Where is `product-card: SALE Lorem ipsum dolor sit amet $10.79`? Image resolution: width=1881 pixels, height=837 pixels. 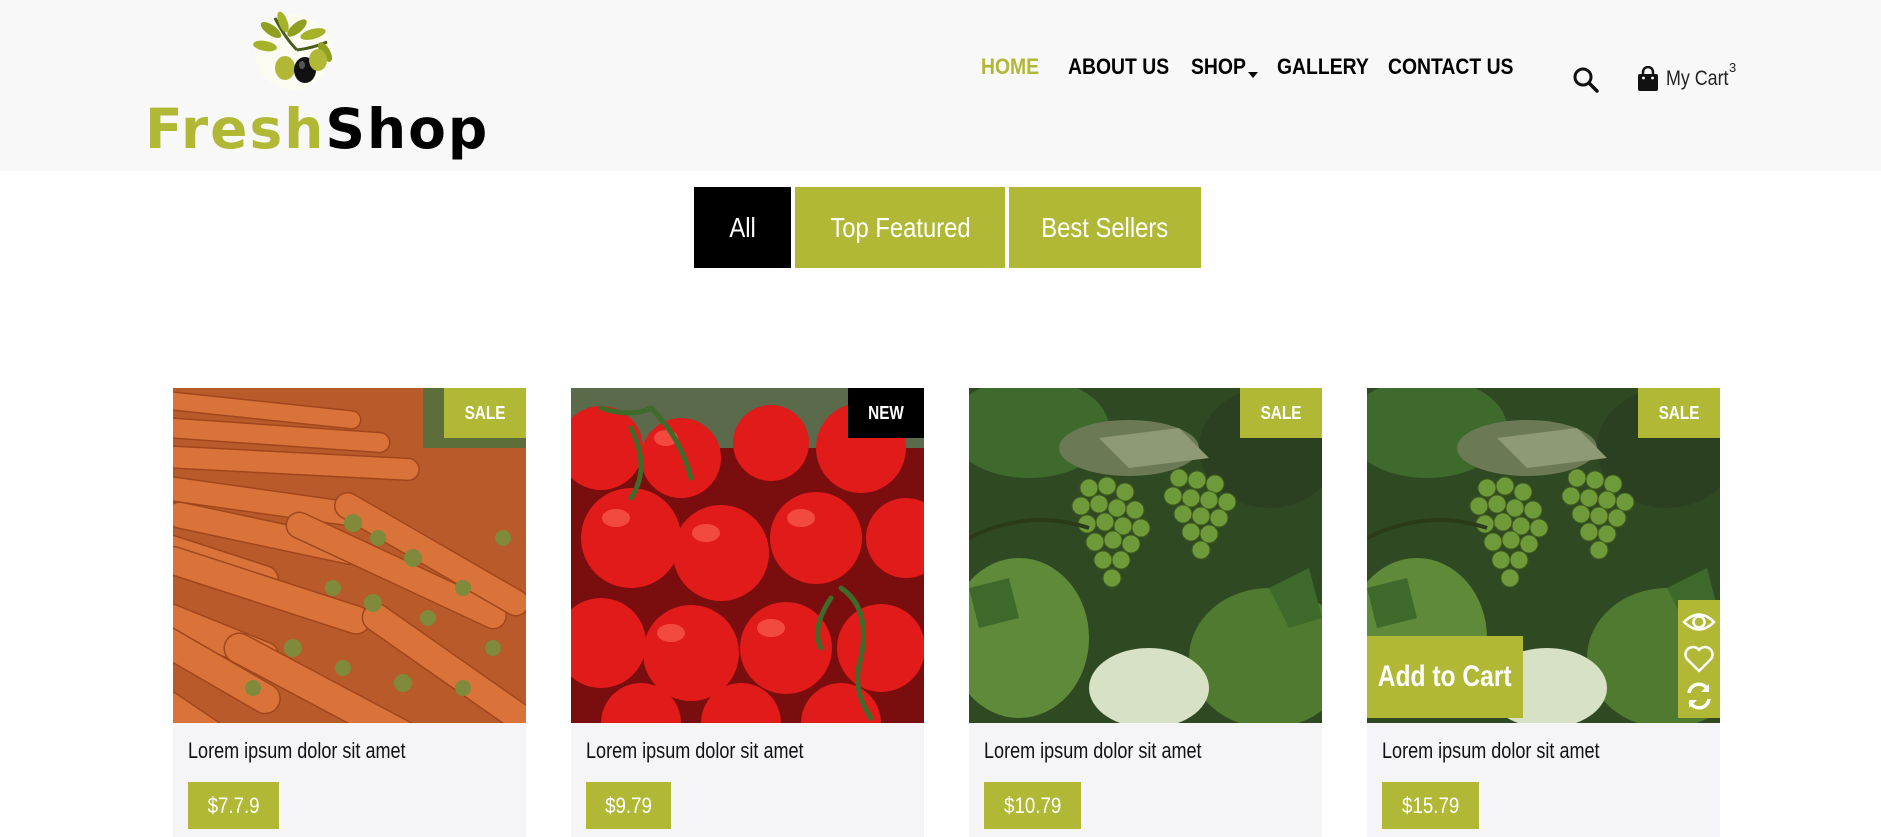
product-card: SALE Lorem ipsum dolor sit amet $10.79 is located at coordinates (1145, 612).